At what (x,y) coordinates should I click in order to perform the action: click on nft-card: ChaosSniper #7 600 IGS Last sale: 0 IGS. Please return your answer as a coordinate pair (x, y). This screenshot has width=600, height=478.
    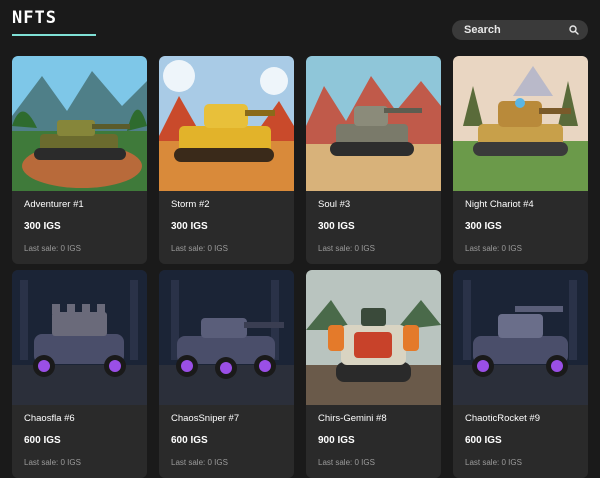
    Looking at the image, I should click on (226, 374).